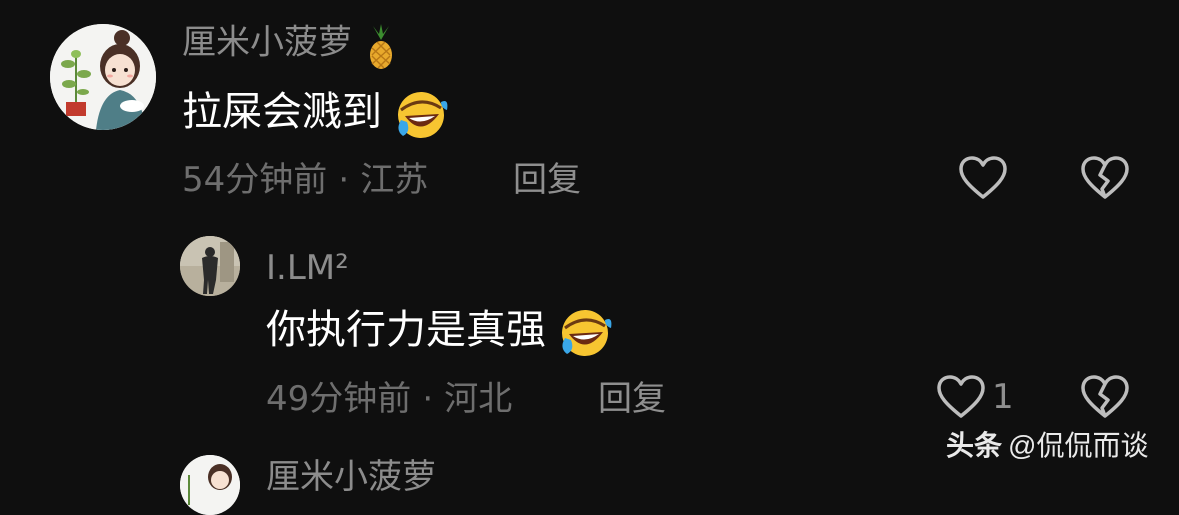 The height and width of the screenshot is (515, 1179). I want to click on comment-text: 你执行力是真强, so click(406, 330).